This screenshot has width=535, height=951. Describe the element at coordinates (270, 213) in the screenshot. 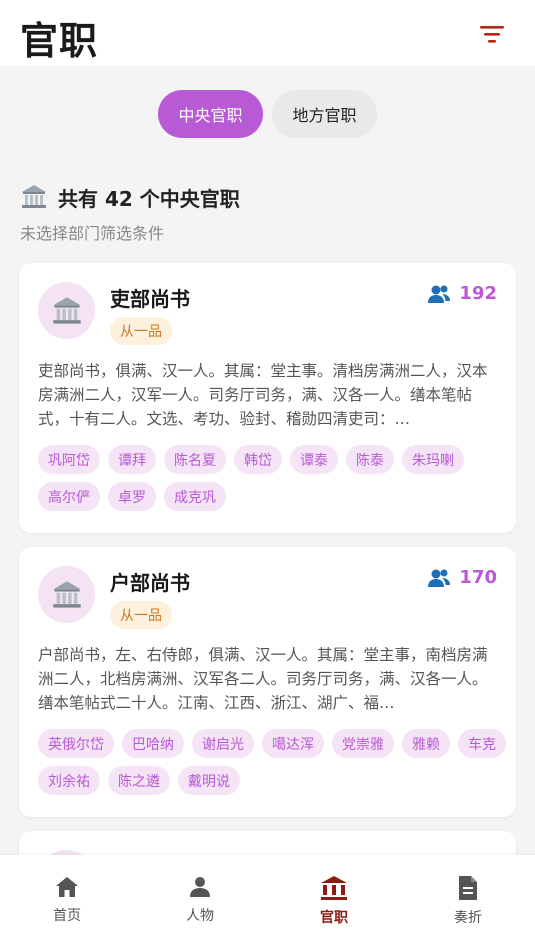

I see `summary: 共有 42 个中央官职 未选择部门筛选条件` at that location.